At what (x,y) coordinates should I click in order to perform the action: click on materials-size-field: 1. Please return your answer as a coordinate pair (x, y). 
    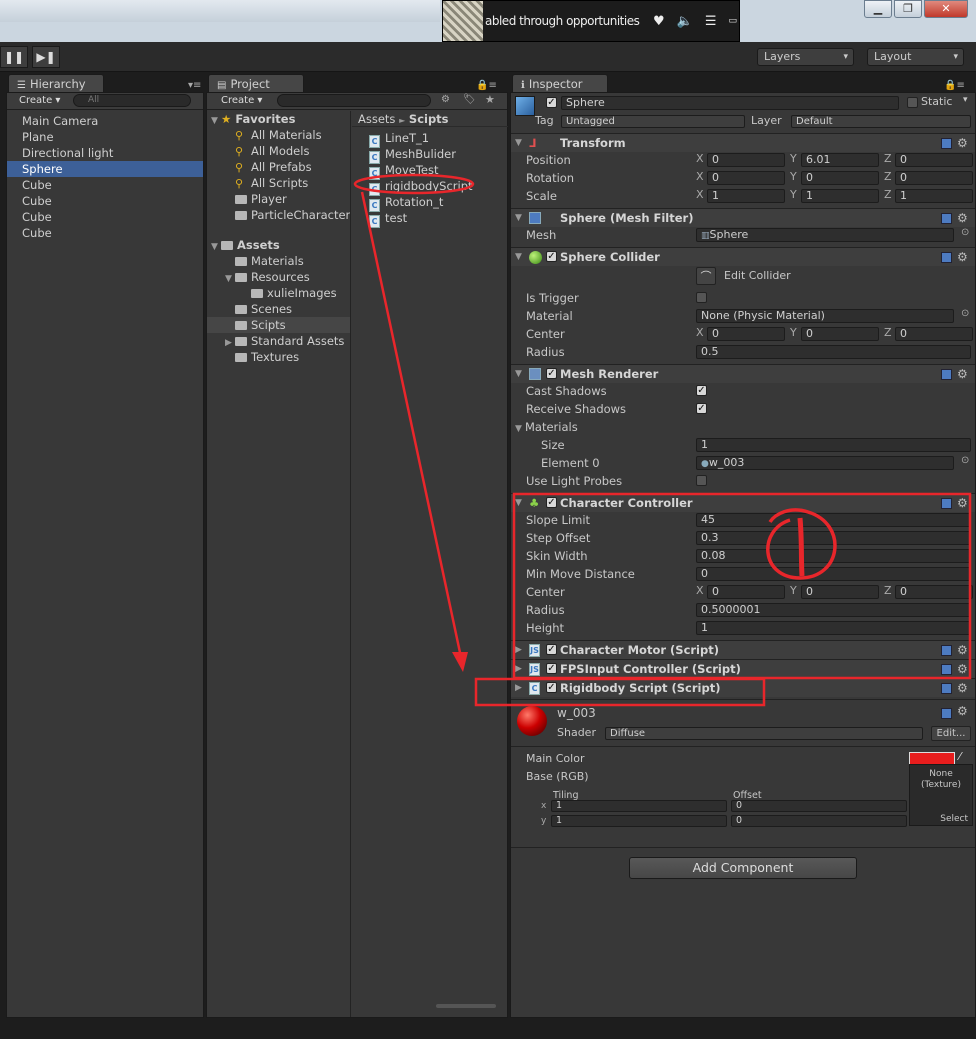
    Looking at the image, I should click on (833, 445).